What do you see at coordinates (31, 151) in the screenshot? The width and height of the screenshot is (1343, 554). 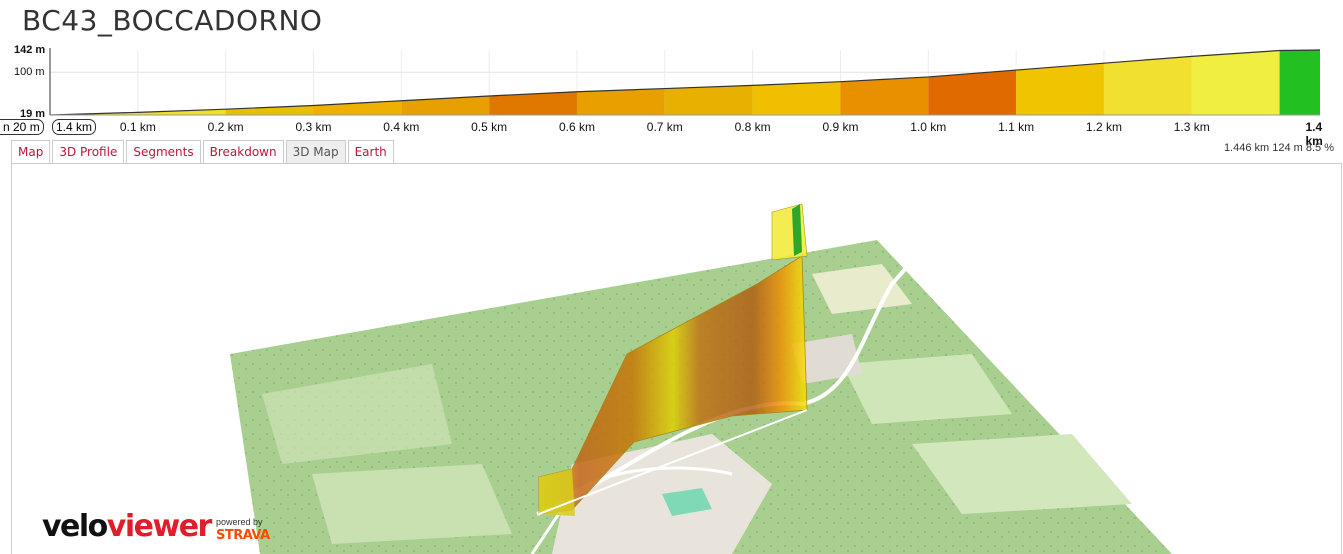 I see `tab-map: Map` at bounding box center [31, 151].